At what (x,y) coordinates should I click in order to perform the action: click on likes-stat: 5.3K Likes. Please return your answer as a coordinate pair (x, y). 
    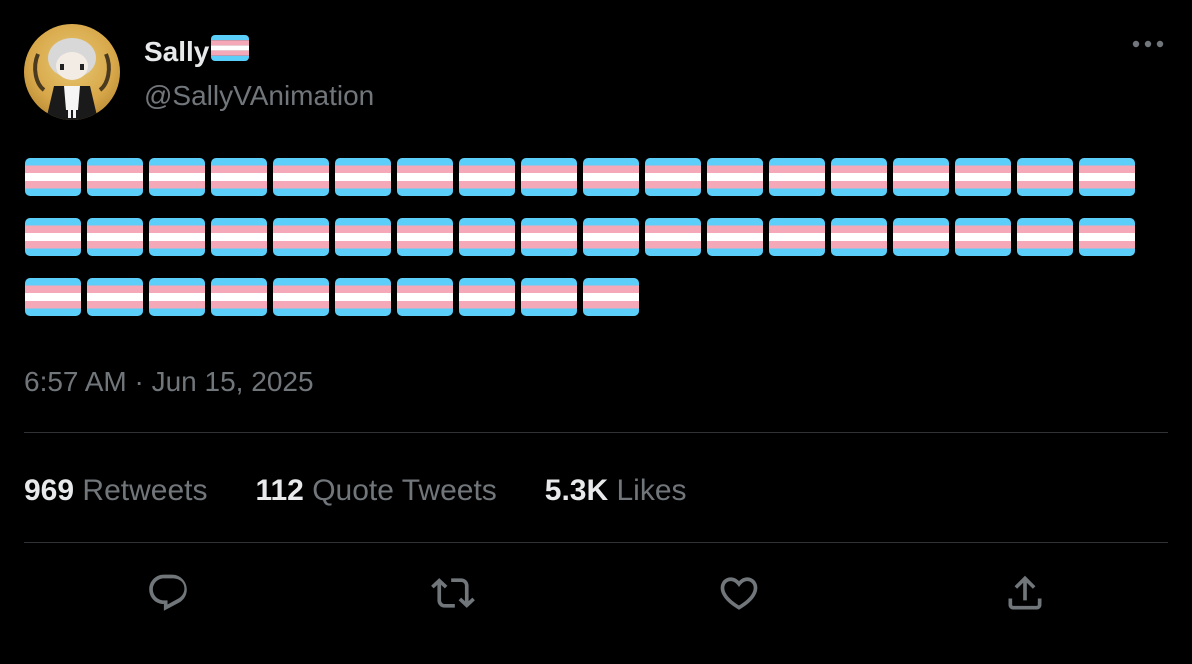
    Looking at the image, I should click on (616, 491).